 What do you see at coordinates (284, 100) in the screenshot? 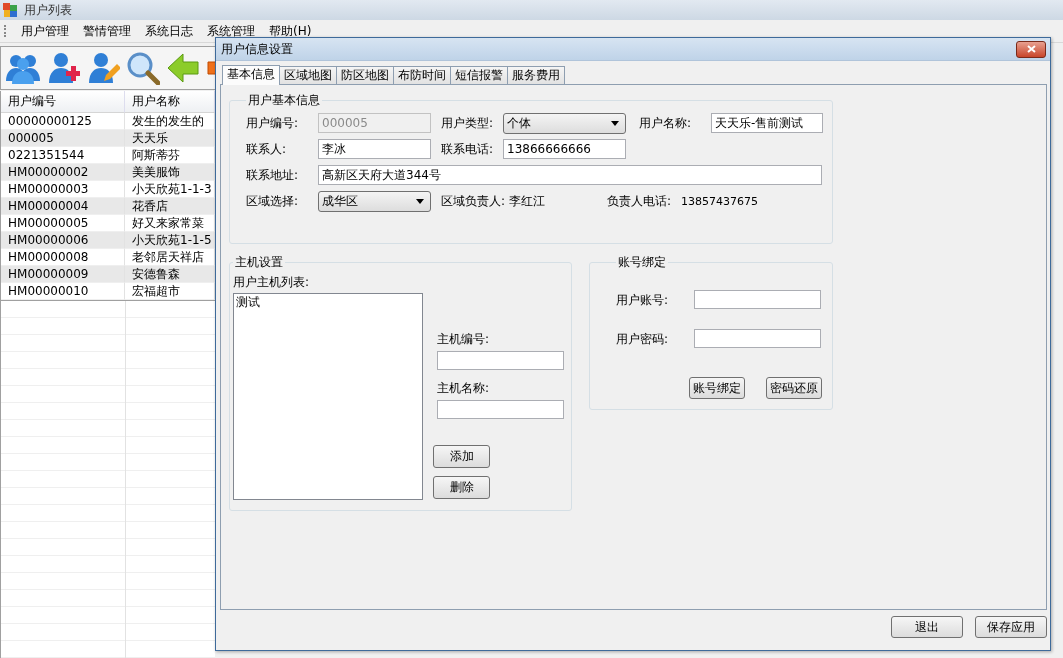
I see `group-title: 用户基本信息` at bounding box center [284, 100].